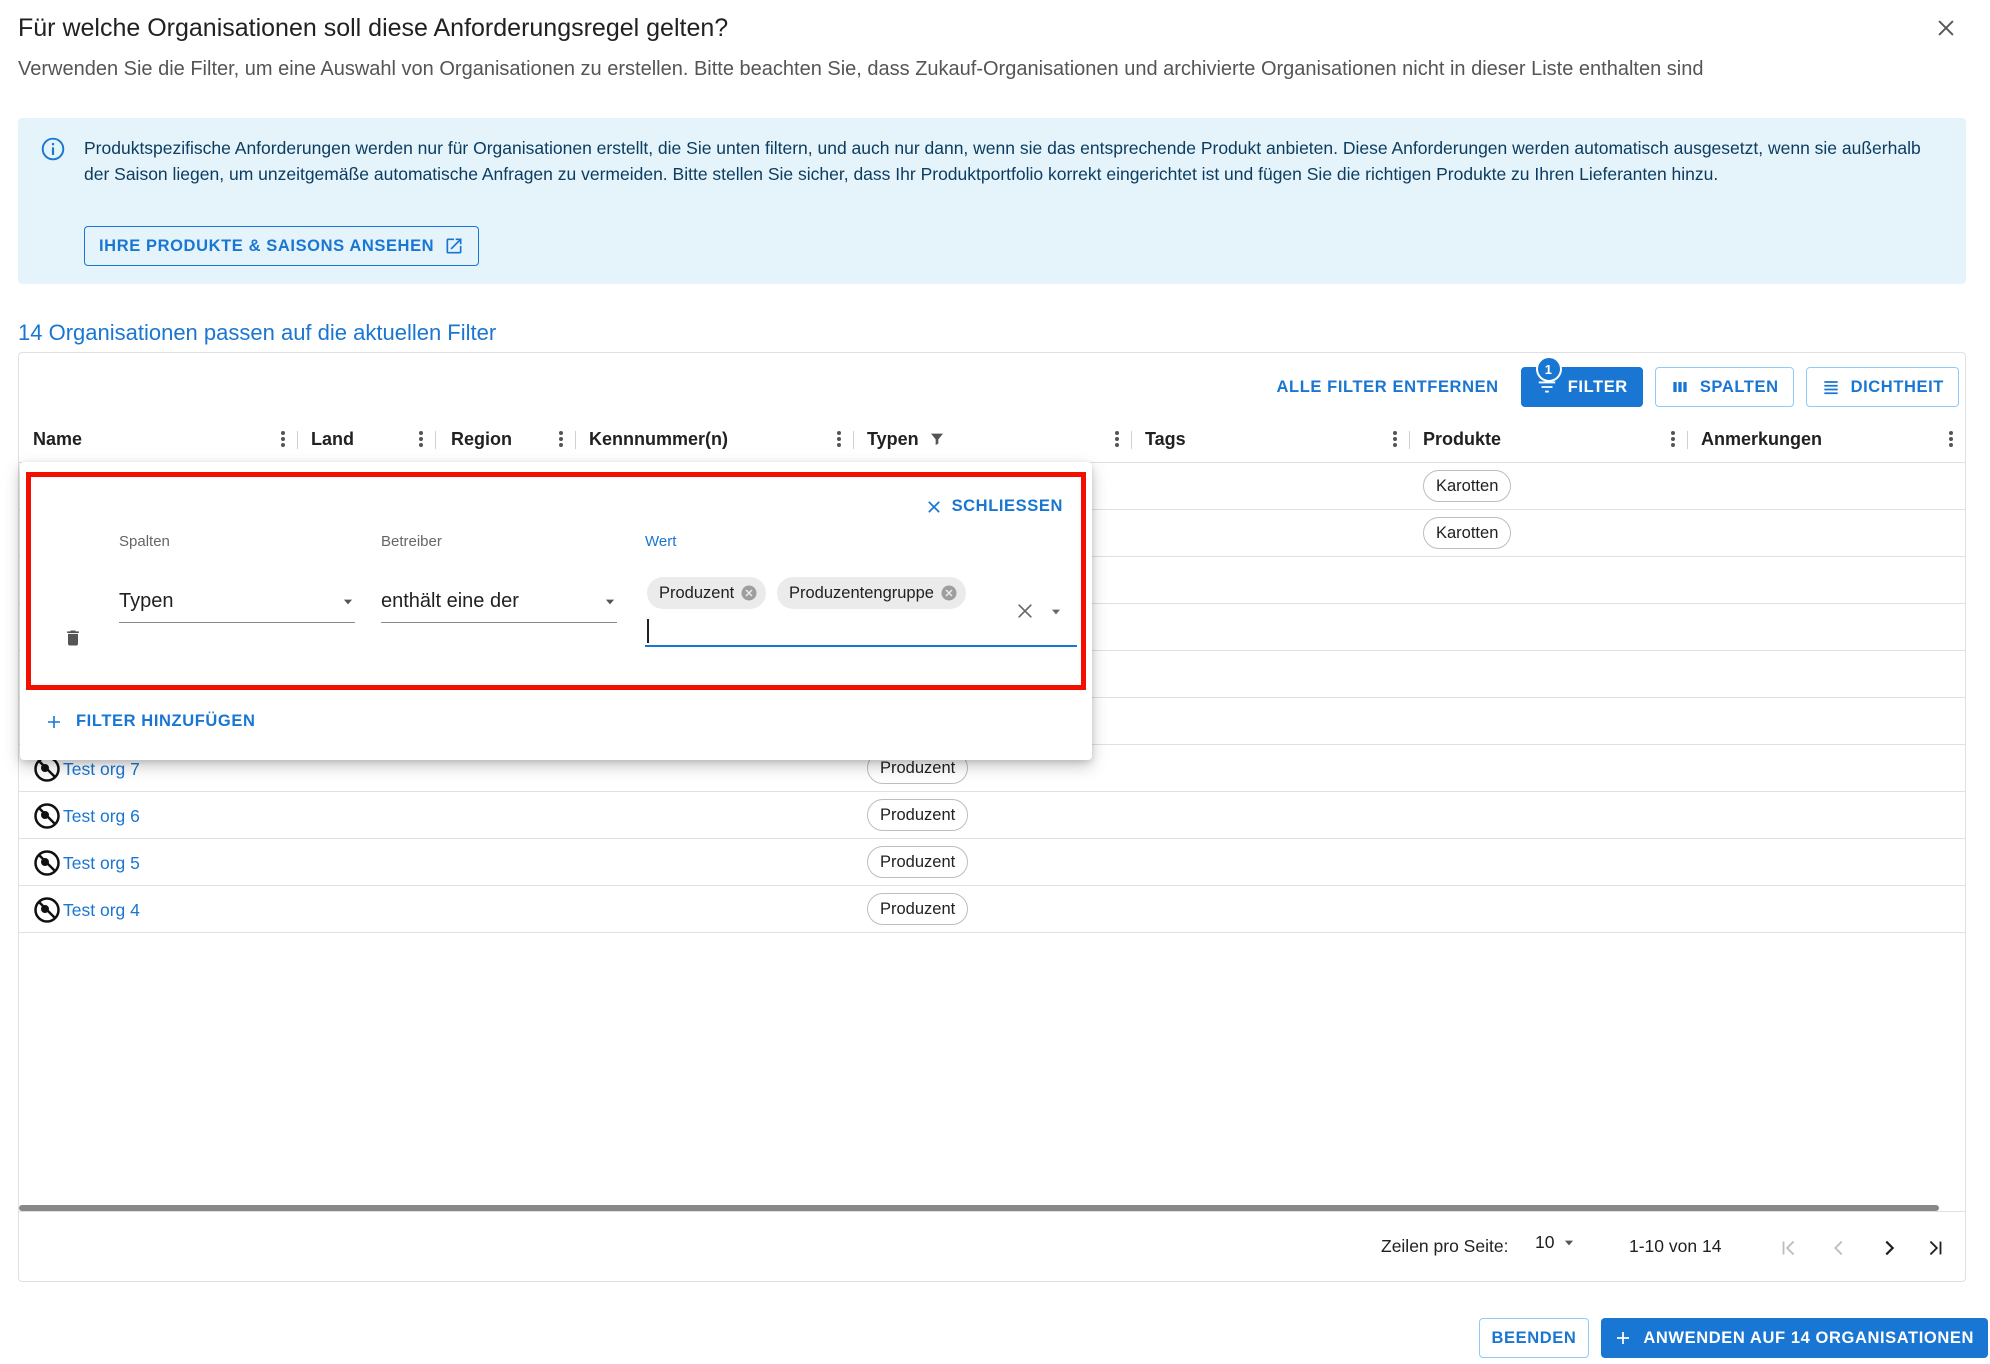 This screenshot has height=1364, width=1990. I want to click on last-page-button, so click(1935, 1248).